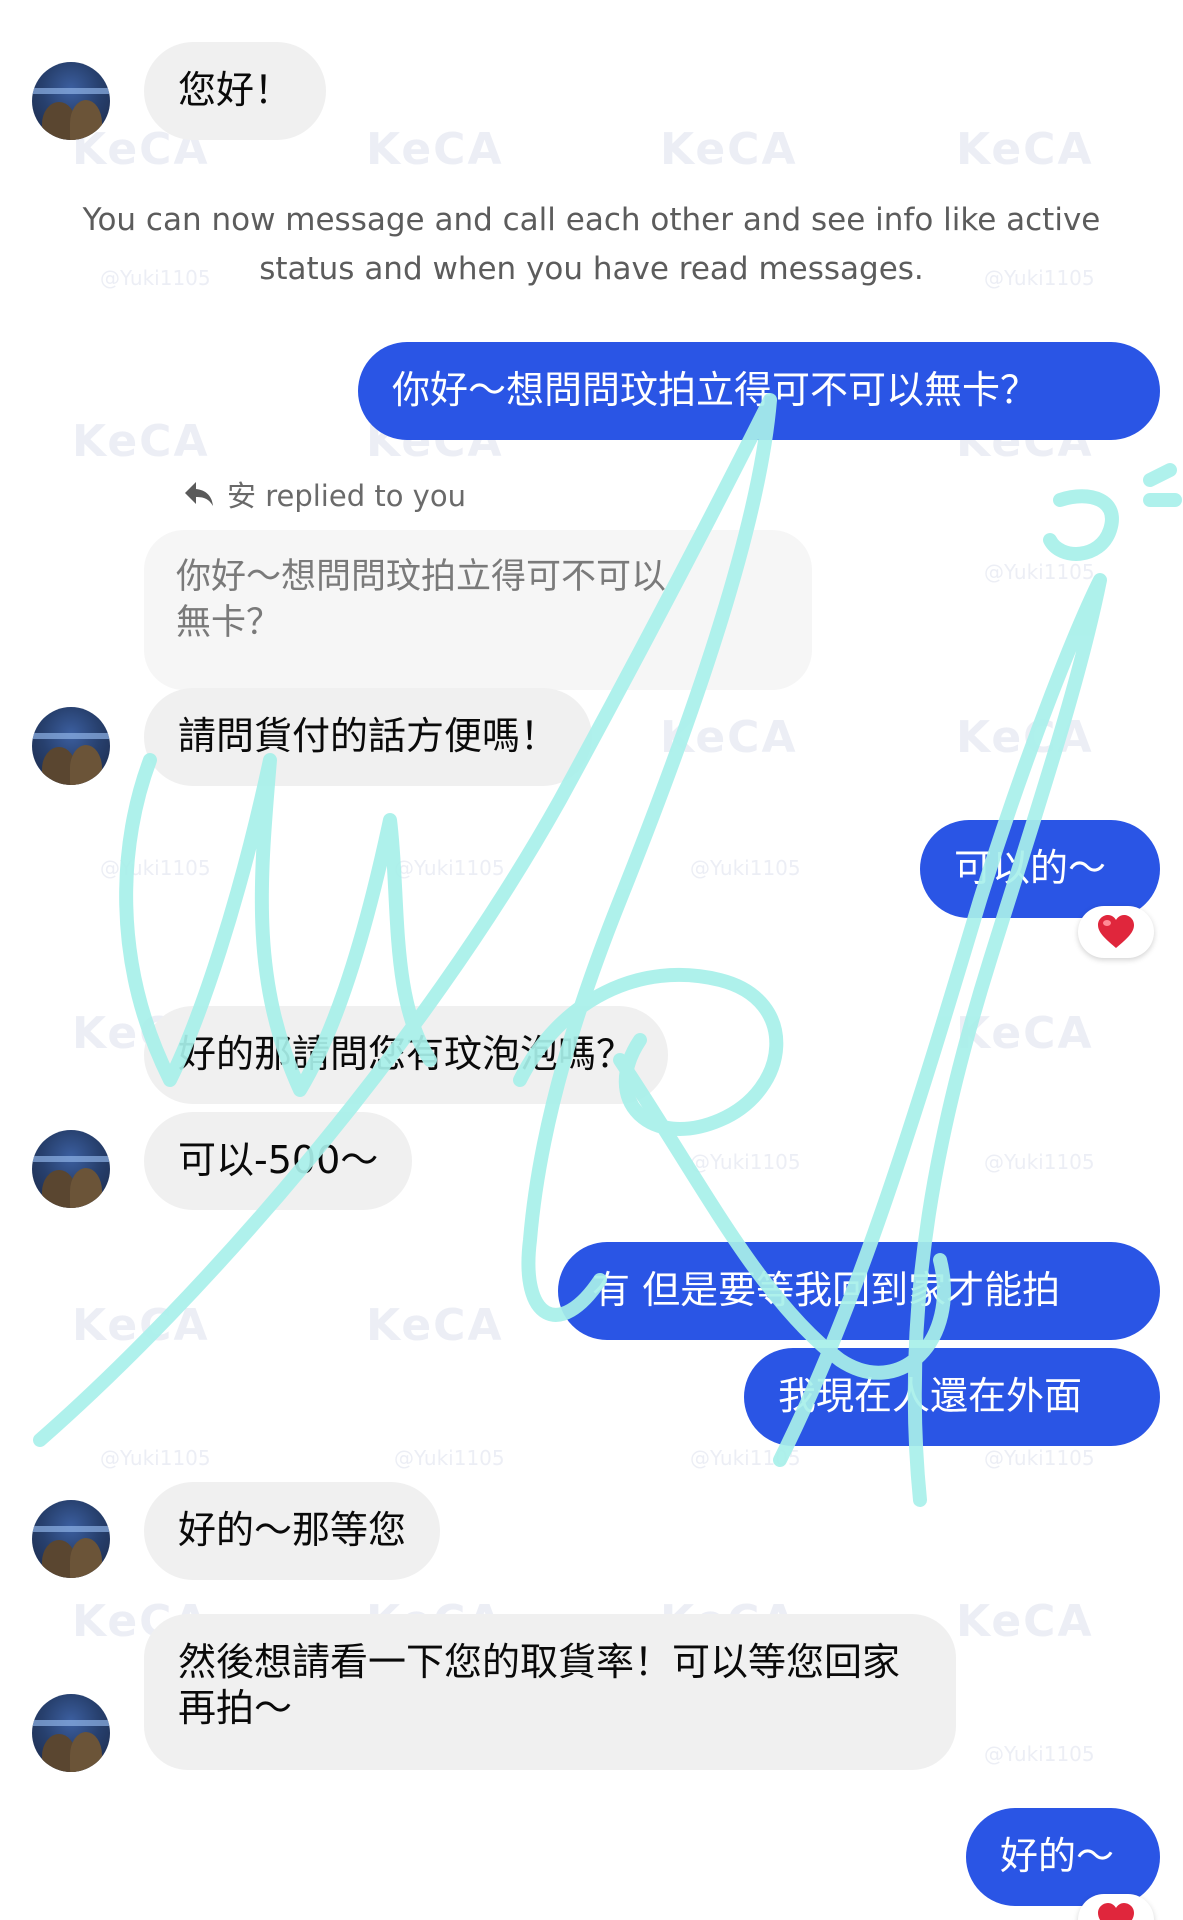 The width and height of the screenshot is (1183, 1920). I want to click on quoted-line: 你好～想問問玟拍立得可不可以, so click(421, 577).